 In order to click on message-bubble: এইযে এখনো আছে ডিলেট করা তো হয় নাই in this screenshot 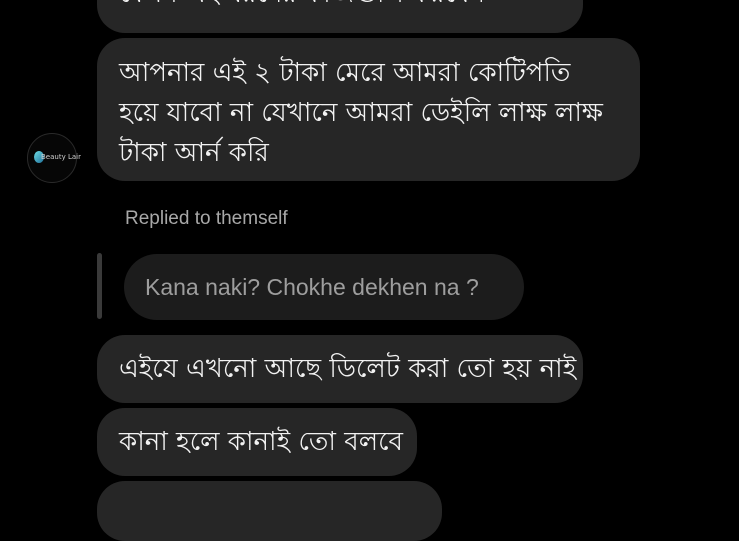, I will do `click(340, 369)`.